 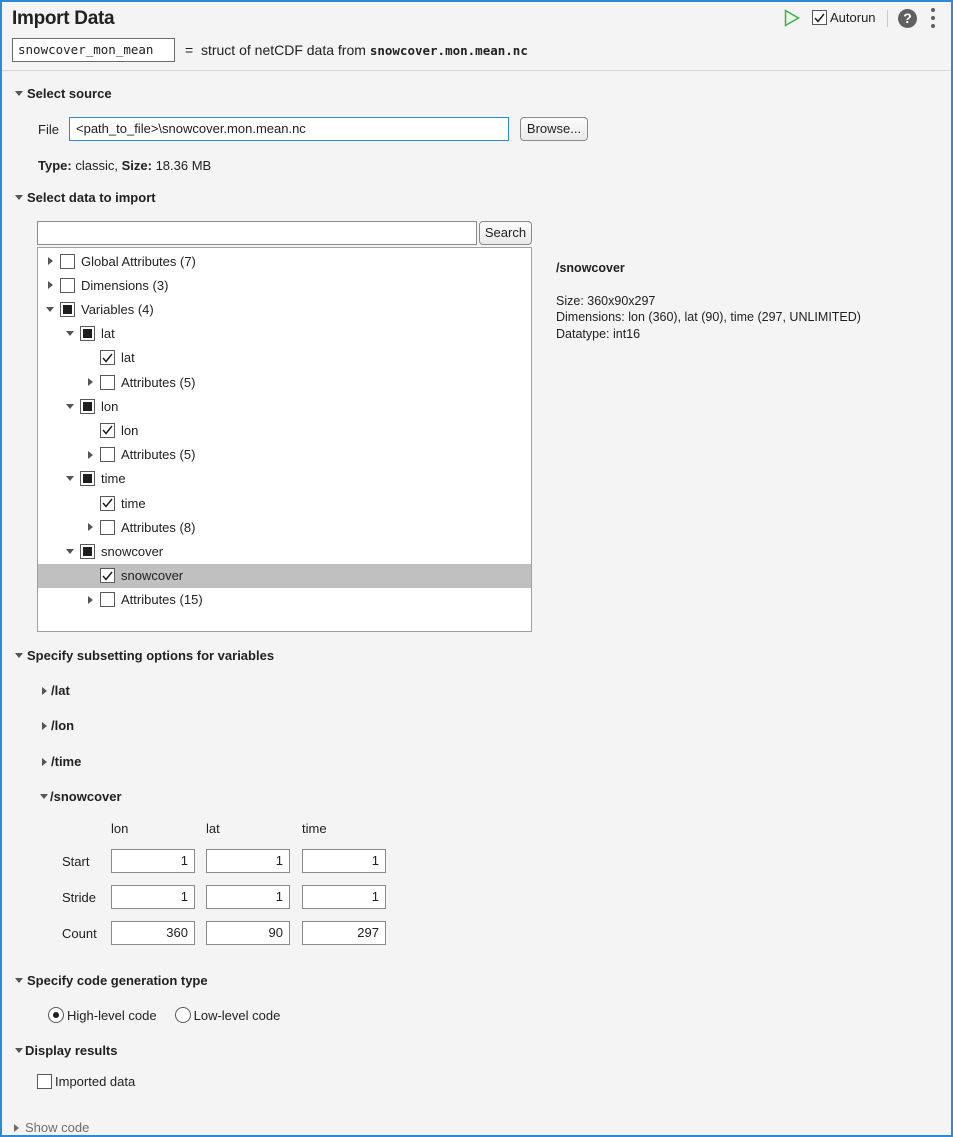 I want to click on radio-low-level: Low-level code, so click(x=227, y=1015).